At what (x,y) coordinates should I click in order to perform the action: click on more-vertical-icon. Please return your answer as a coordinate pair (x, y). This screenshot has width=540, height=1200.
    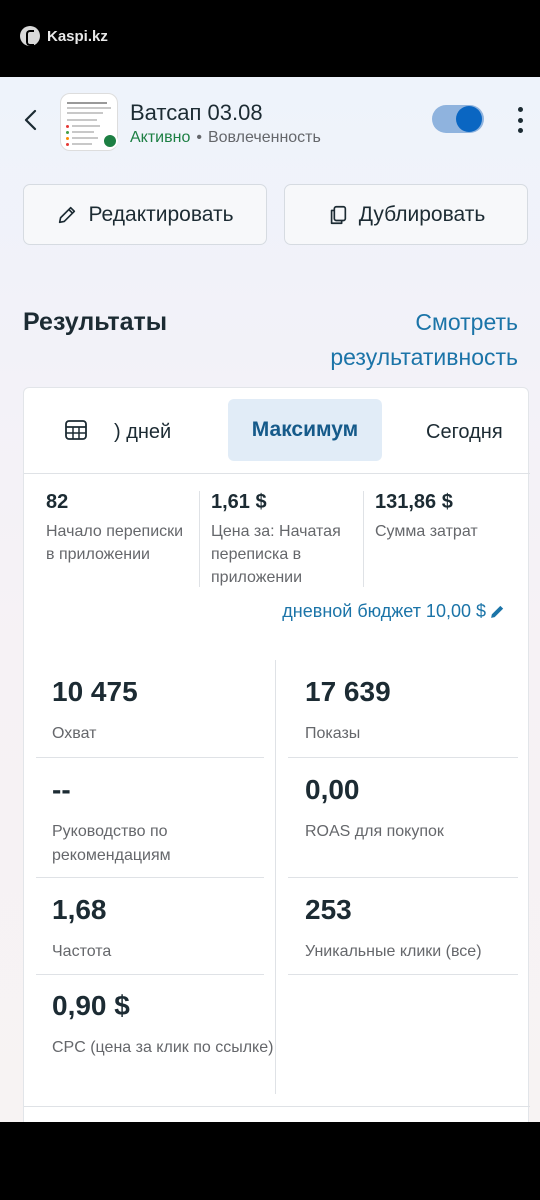
    Looking at the image, I should click on (520, 109).